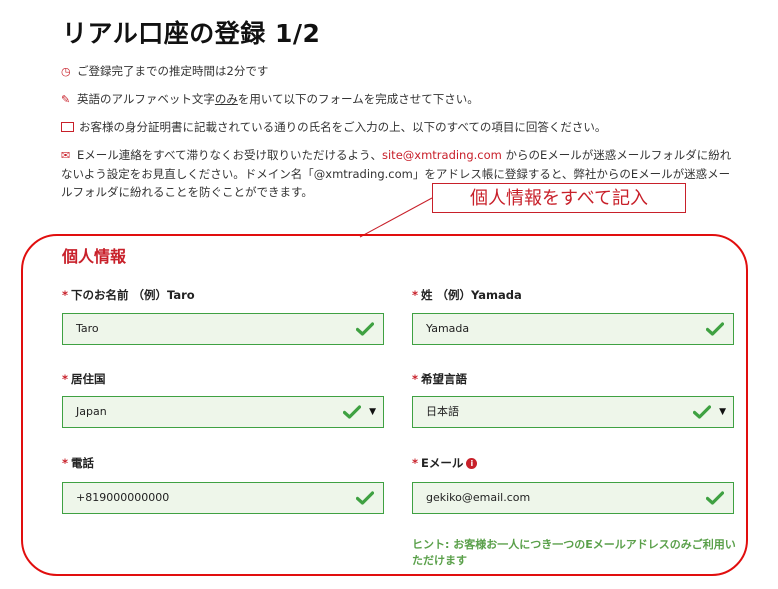 Image resolution: width=778 pixels, height=589 pixels. What do you see at coordinates (573, 329) in the screenshot?
I see `last-name-input: Yamada` at bounding box center [573, 329].